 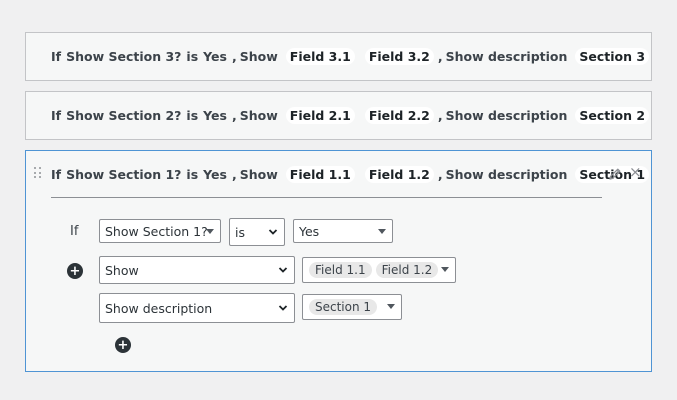 I want to click on action-targets-select-1: Field 1.1 Field 1.2, so click(x=379, y=270).